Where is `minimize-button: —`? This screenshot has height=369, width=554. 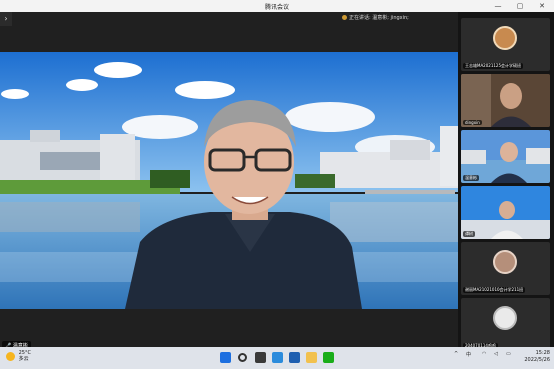 minimize-button: — is located at coordinates (498, 6).